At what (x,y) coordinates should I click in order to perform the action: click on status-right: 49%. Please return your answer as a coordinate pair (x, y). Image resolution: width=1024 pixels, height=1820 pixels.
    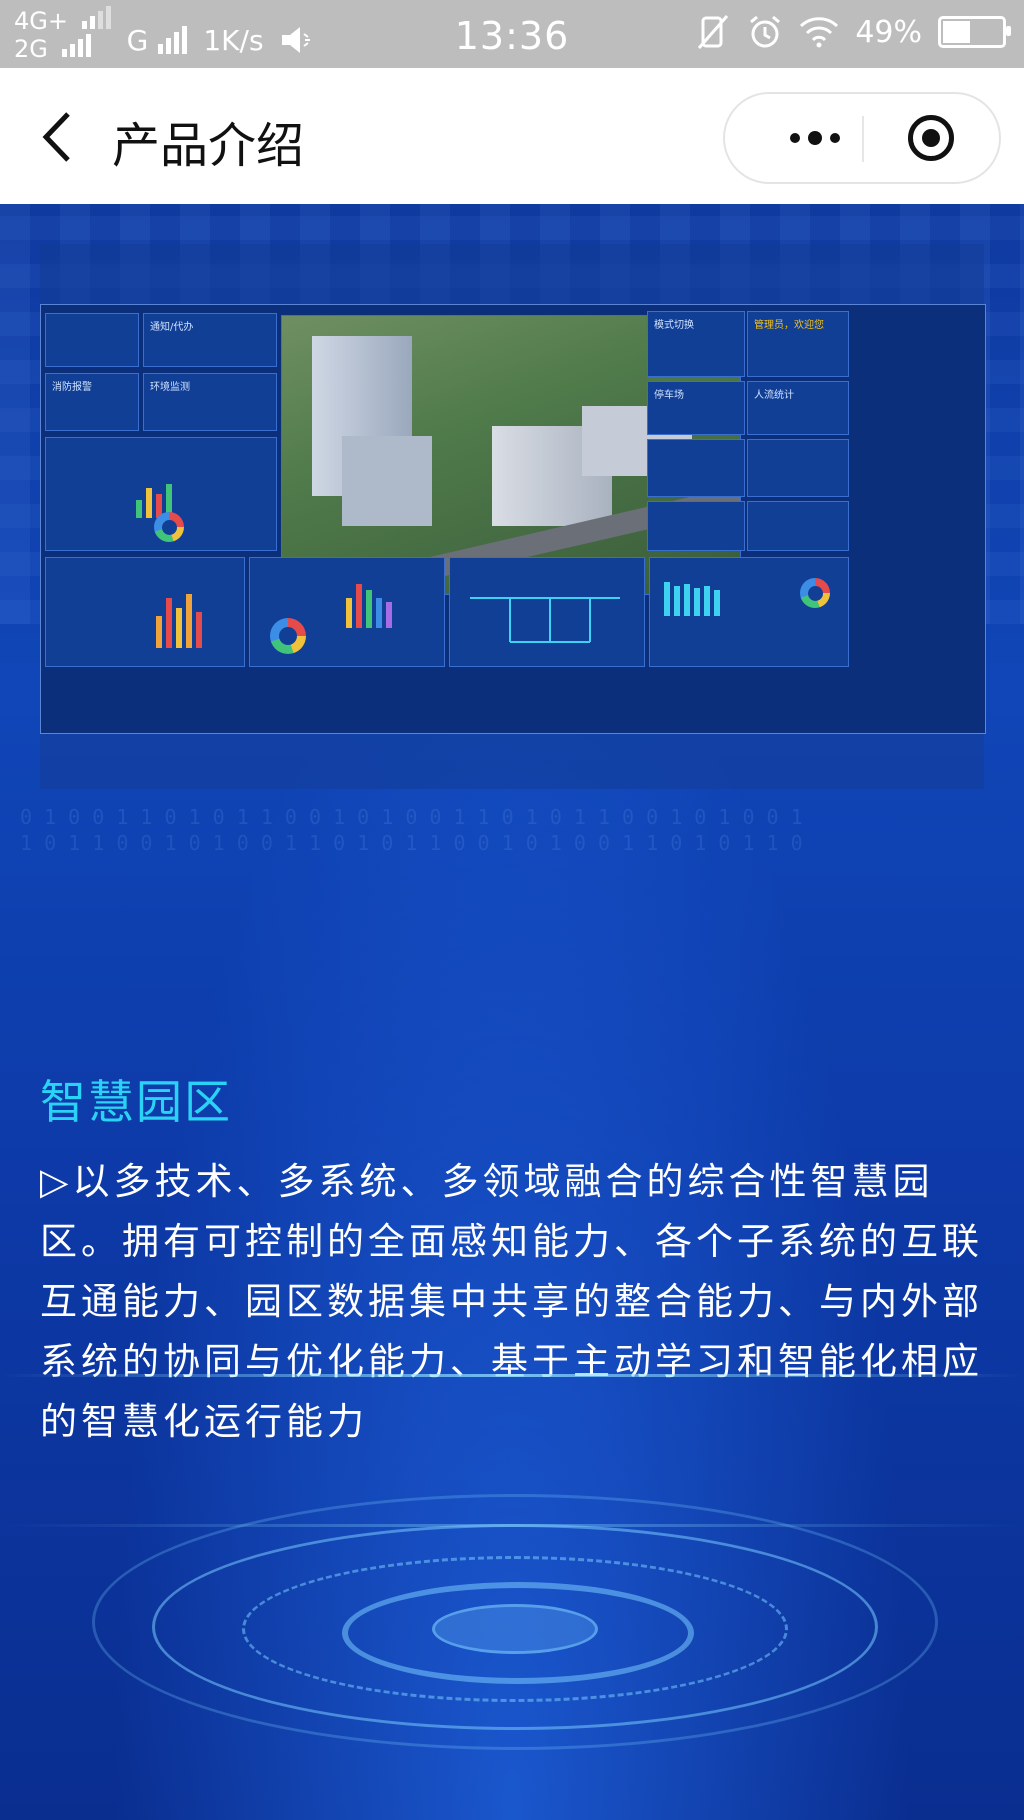
    Looking at the image, I should click on (853, 32).